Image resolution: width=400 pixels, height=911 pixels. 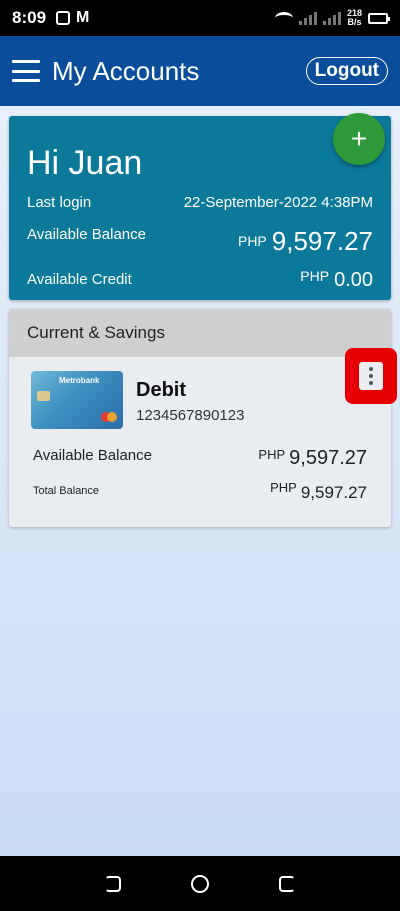 I want to click on system-nav-bar, so click(x=200, y=883).